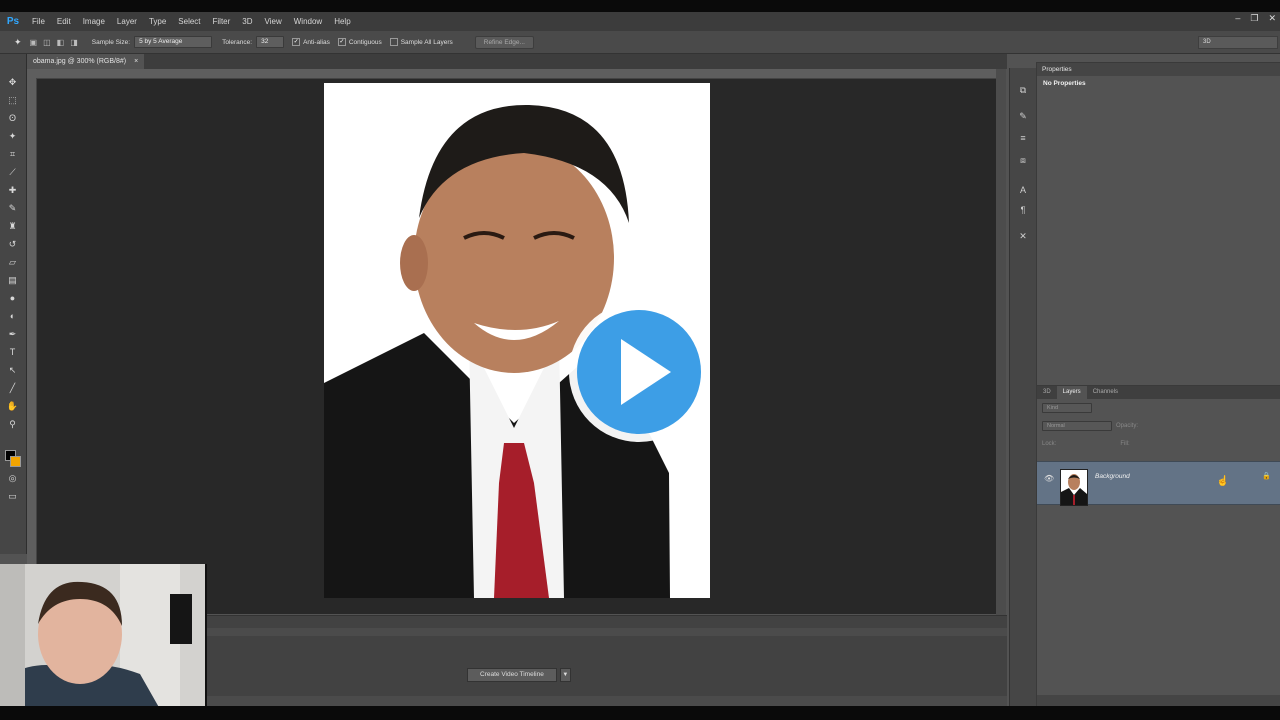 The height and width of the screenshot is (720, 1280). What do you see at coordinates (1158, 392) in the screenshot?
I see `layers-panel-tabs: 3D Layers Channels` at bounding box center [1158, 392].